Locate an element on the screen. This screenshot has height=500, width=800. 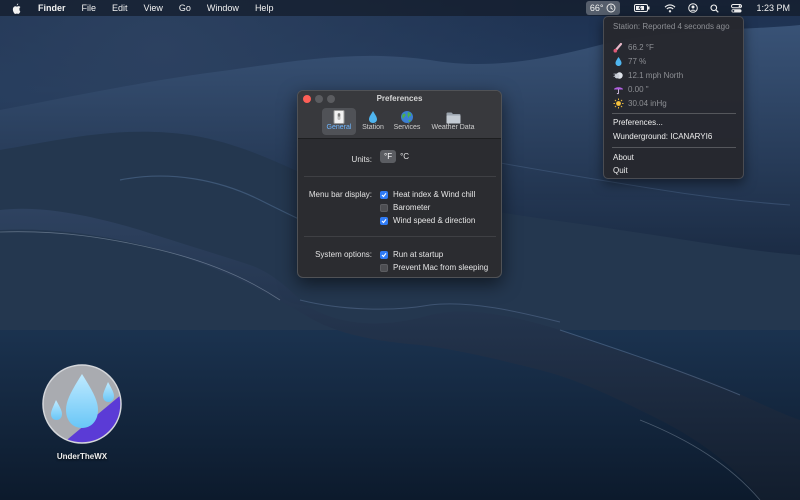
tab-services-label: Services is located at coordinates (407, 127).